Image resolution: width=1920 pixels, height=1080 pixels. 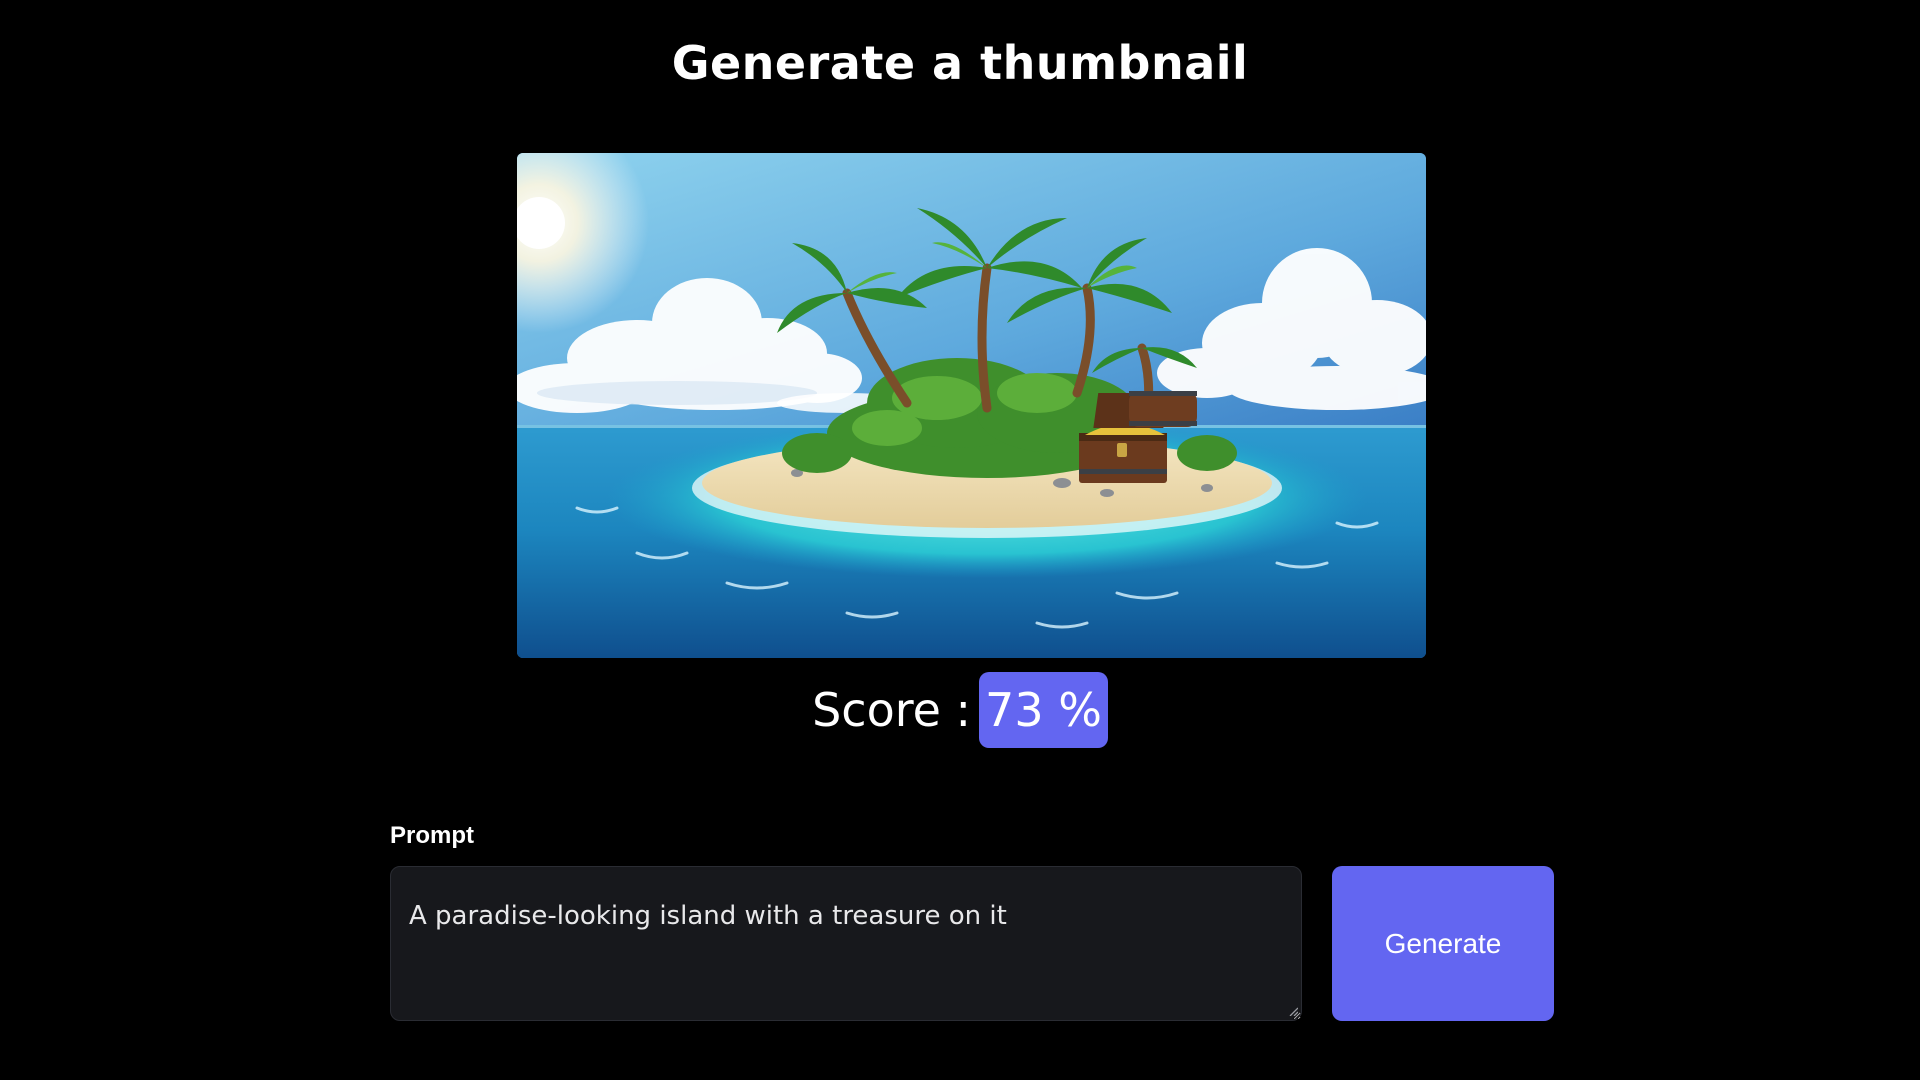 I want to click on resize-grip-icon, so click(x=1293, y=1011).